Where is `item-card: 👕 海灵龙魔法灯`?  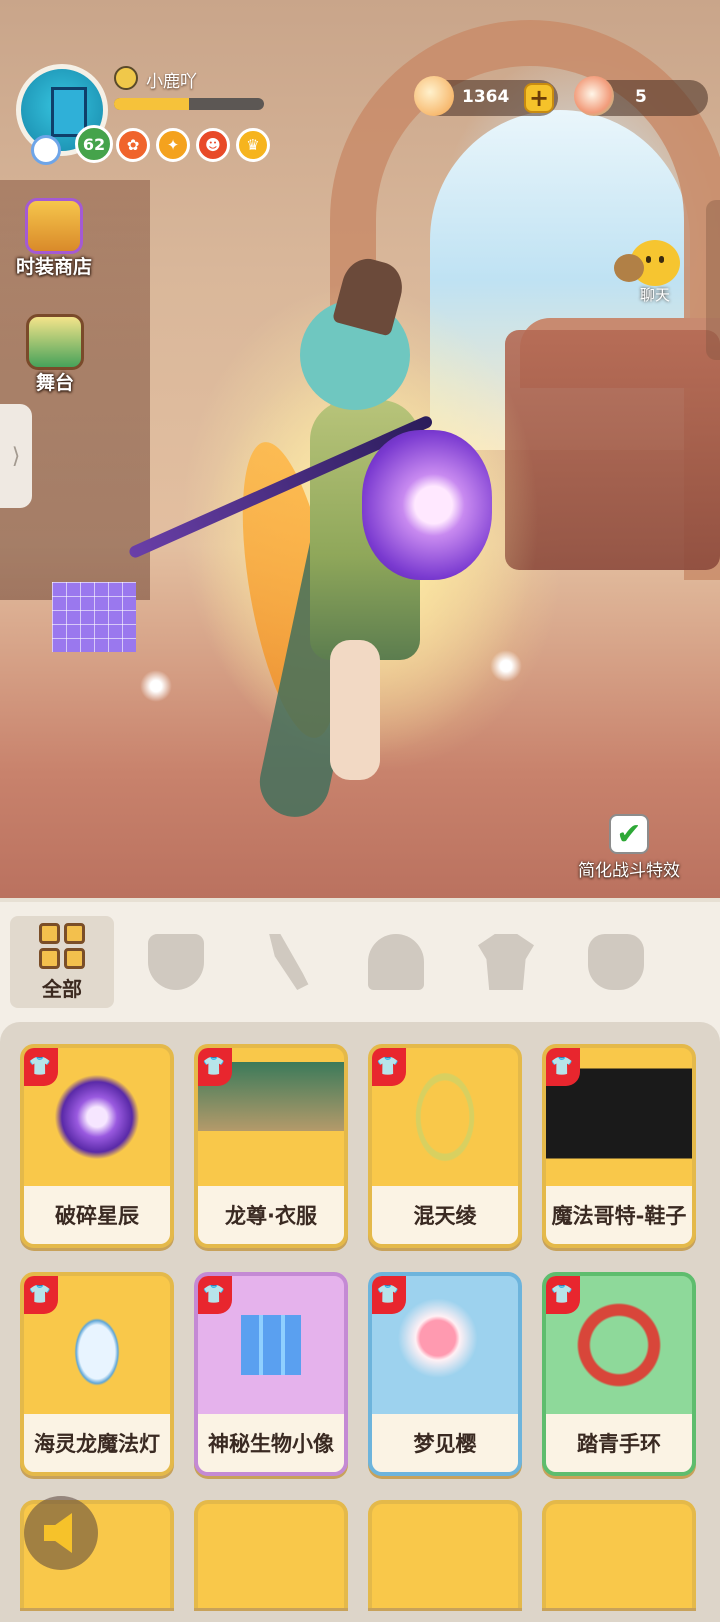 item-card: 👕 海灵龙魔法灯 is located at coordinates (97, 1374).